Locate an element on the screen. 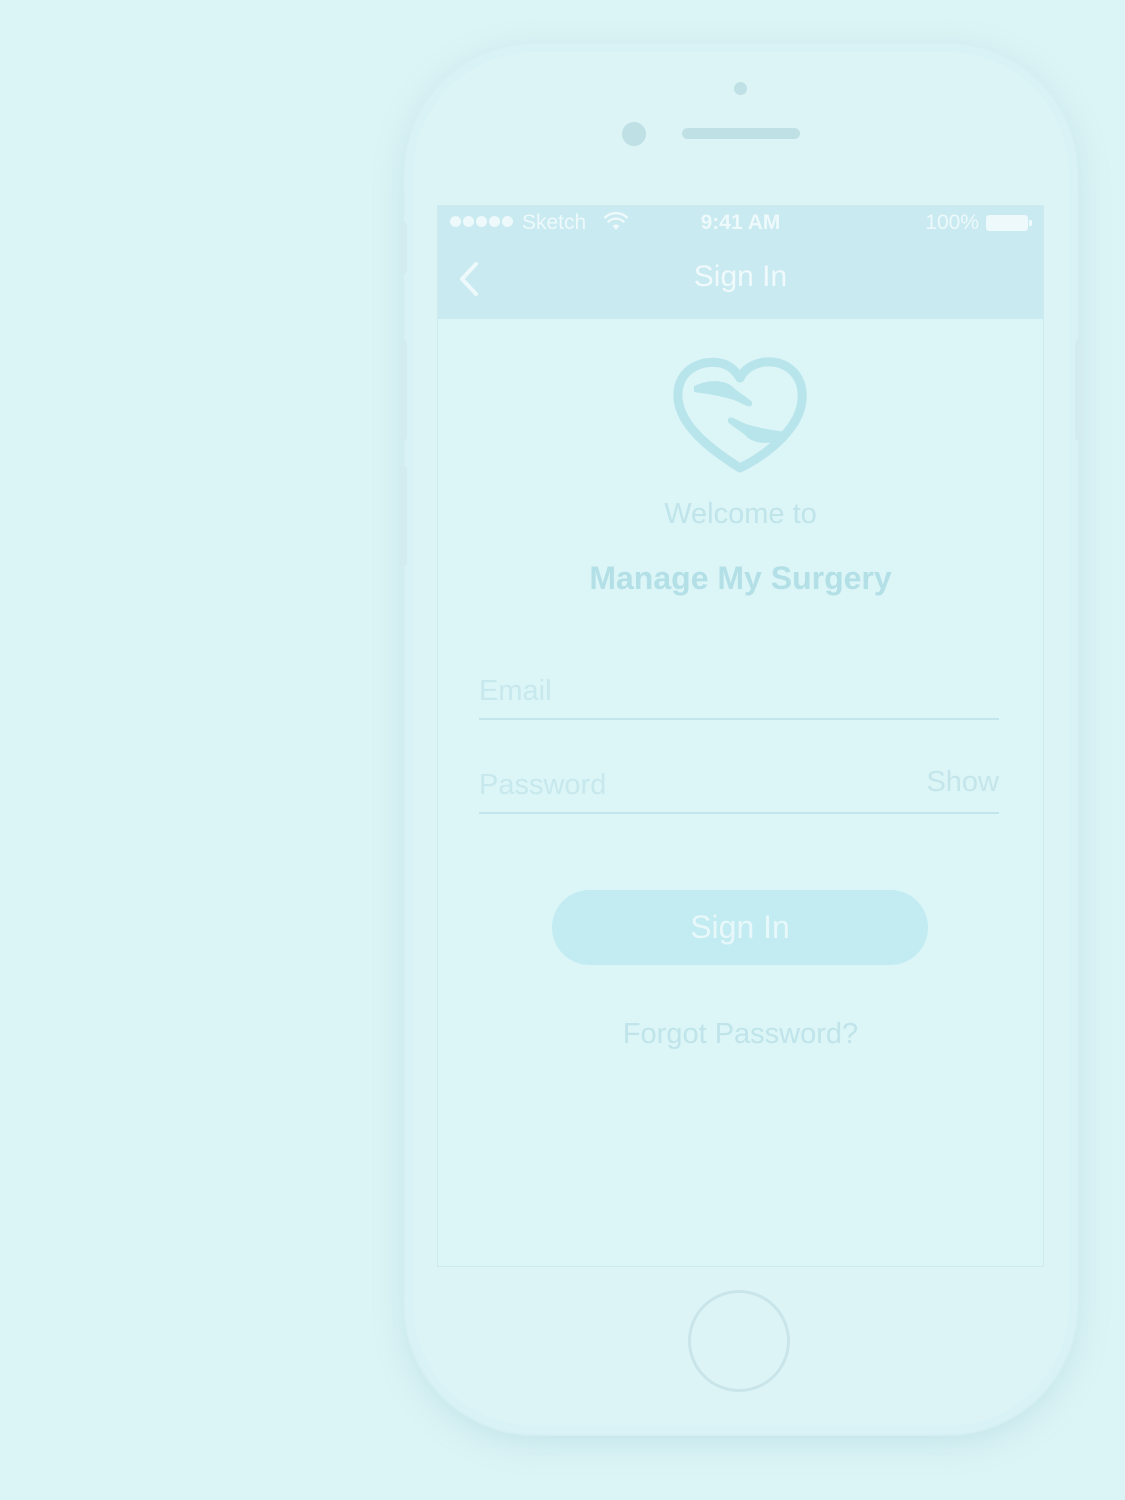  nav-bar: Sign In is located at coordinates (740, 279).